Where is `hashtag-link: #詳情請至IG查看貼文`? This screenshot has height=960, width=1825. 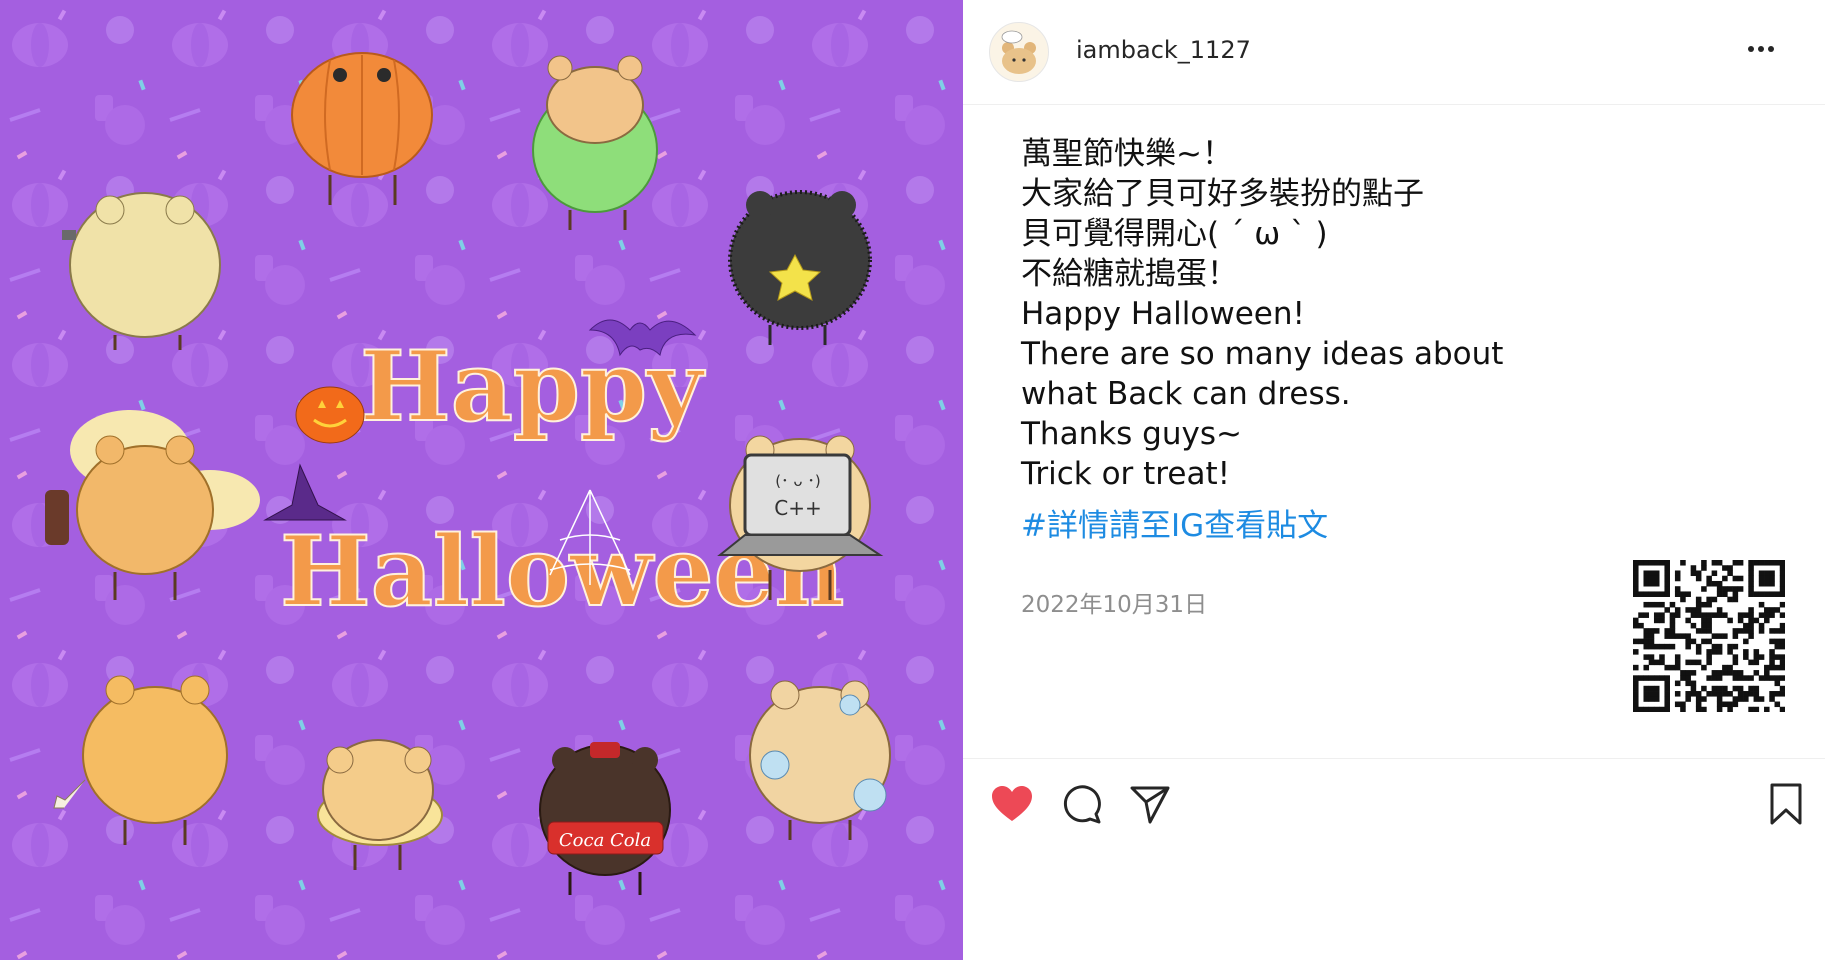
hashtag-link: #詳情請至IG查看貼文 is located at coordinates (1174, 526).